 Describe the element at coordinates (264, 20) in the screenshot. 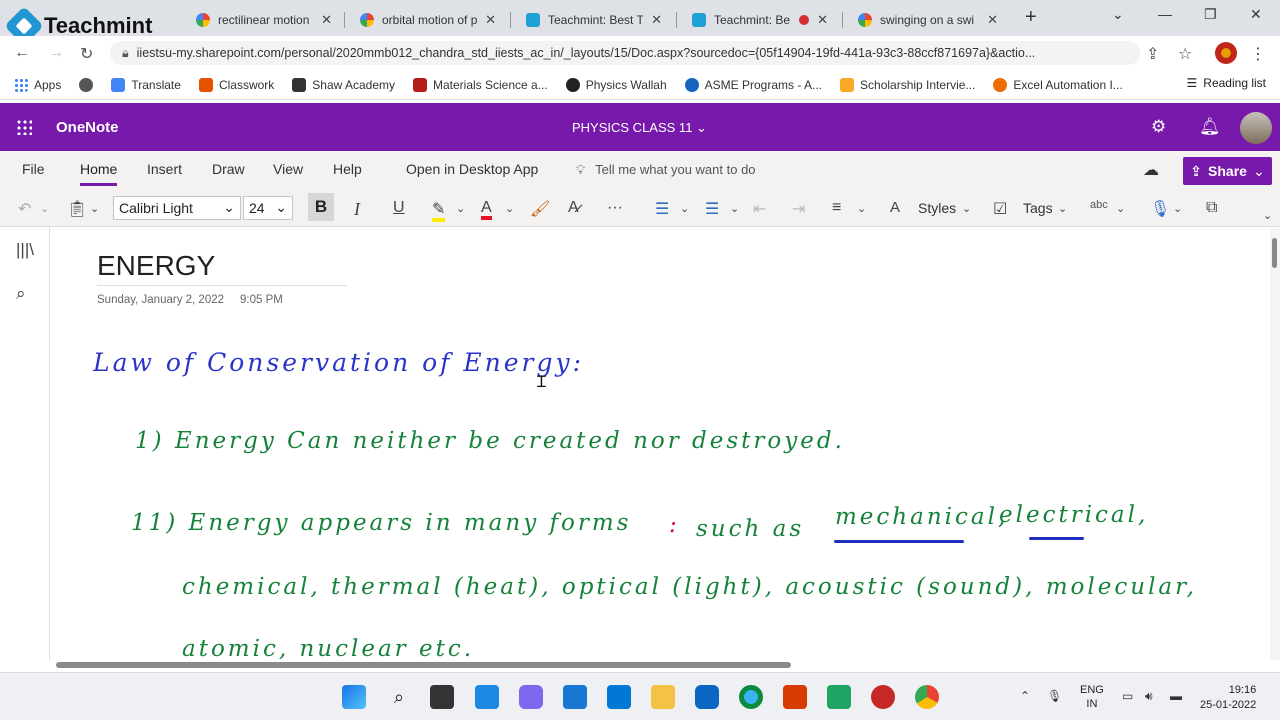

I see `browser-tab: rectilinear motion ✕` at that location.